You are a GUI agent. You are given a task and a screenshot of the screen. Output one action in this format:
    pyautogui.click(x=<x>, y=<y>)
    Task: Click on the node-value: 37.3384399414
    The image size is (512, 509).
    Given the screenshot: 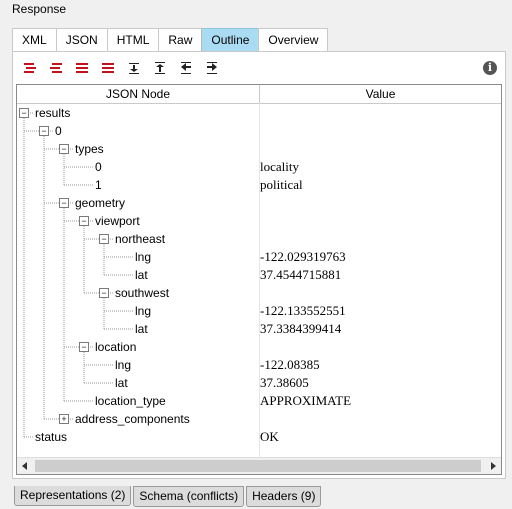 What is the action you would take?
    pyautogui.click(x=301, y=328)
    